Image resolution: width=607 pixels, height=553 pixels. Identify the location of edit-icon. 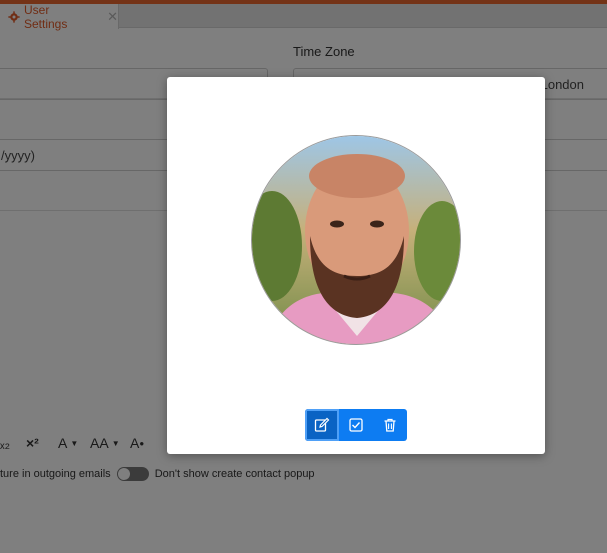
(322, 424).